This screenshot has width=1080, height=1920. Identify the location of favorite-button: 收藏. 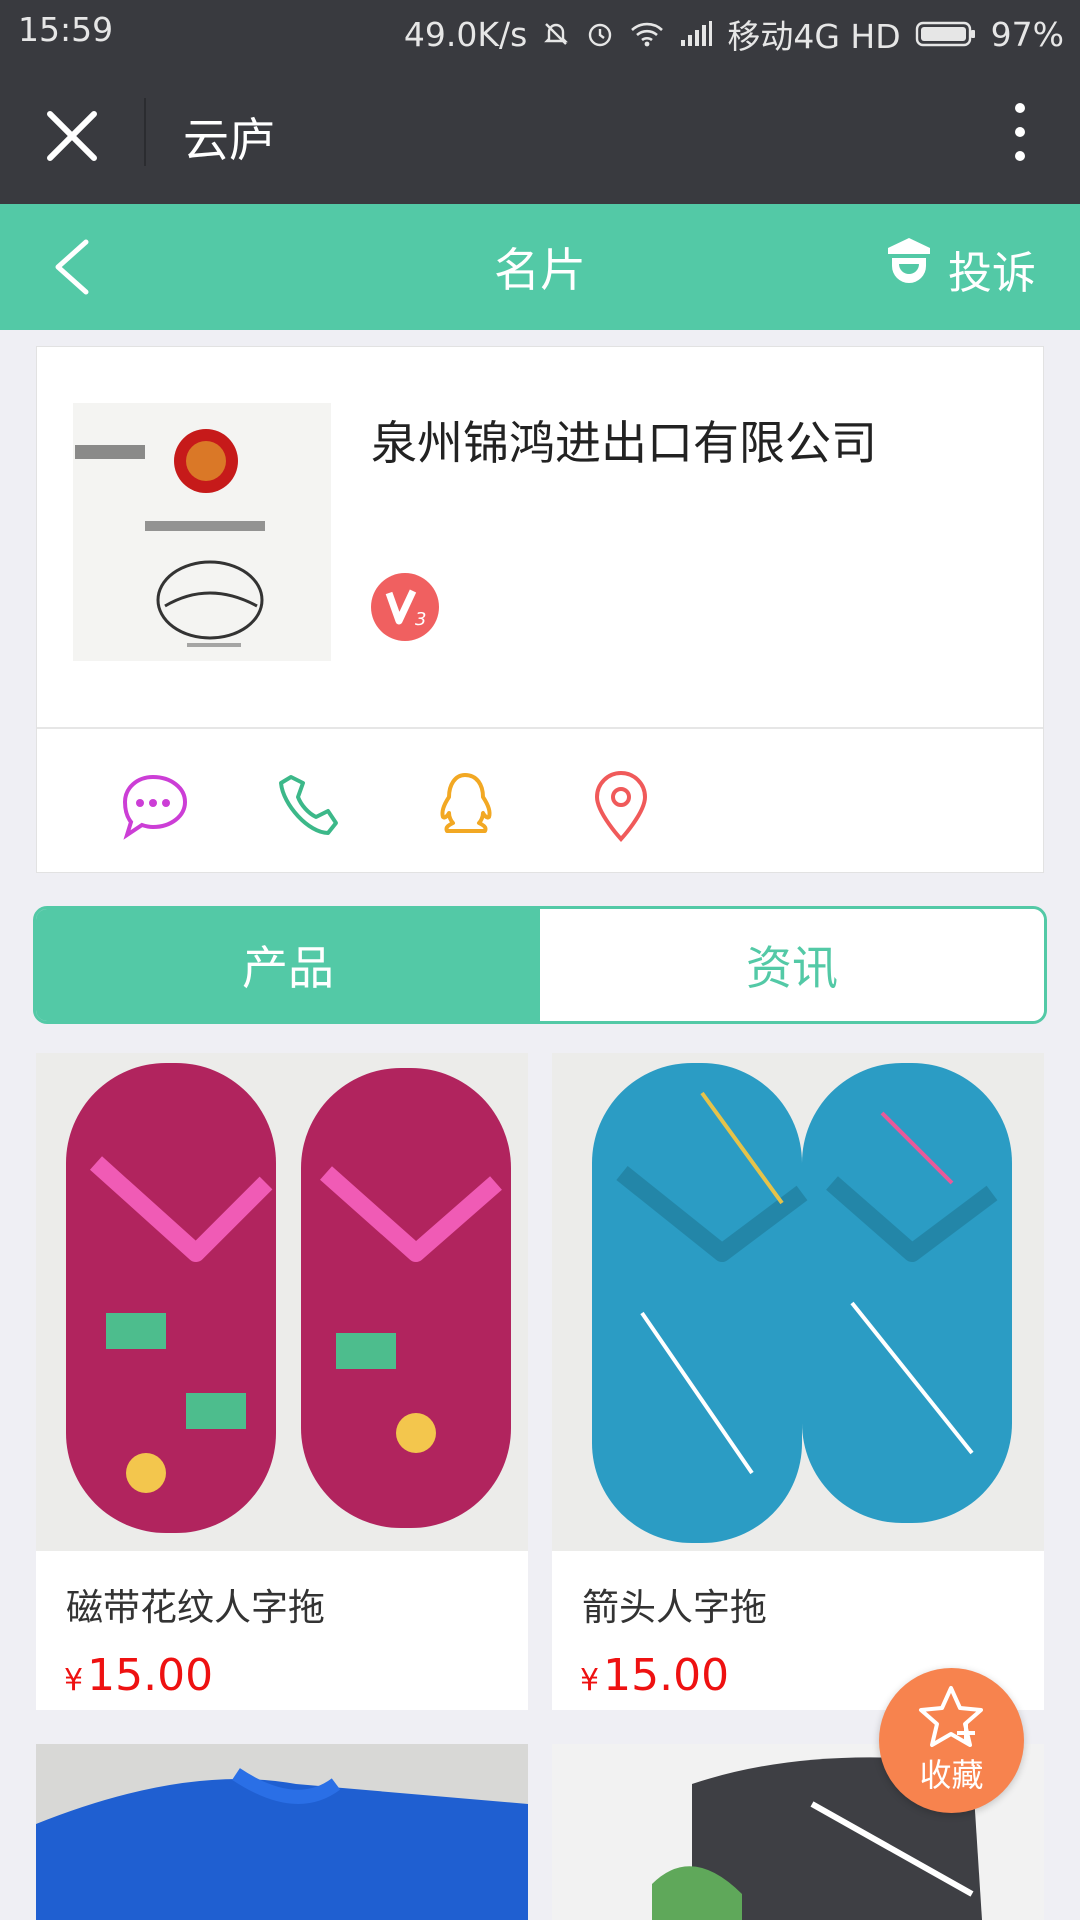
(951, 1740).